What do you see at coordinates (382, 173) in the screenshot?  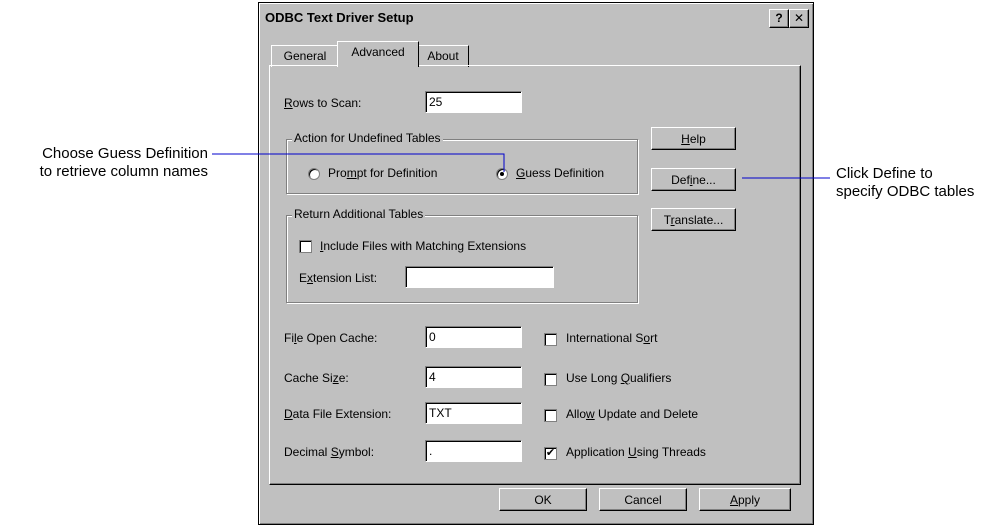 I see `prompt-definition-label: Prompt for Definition` at bounding box center [382, 173].